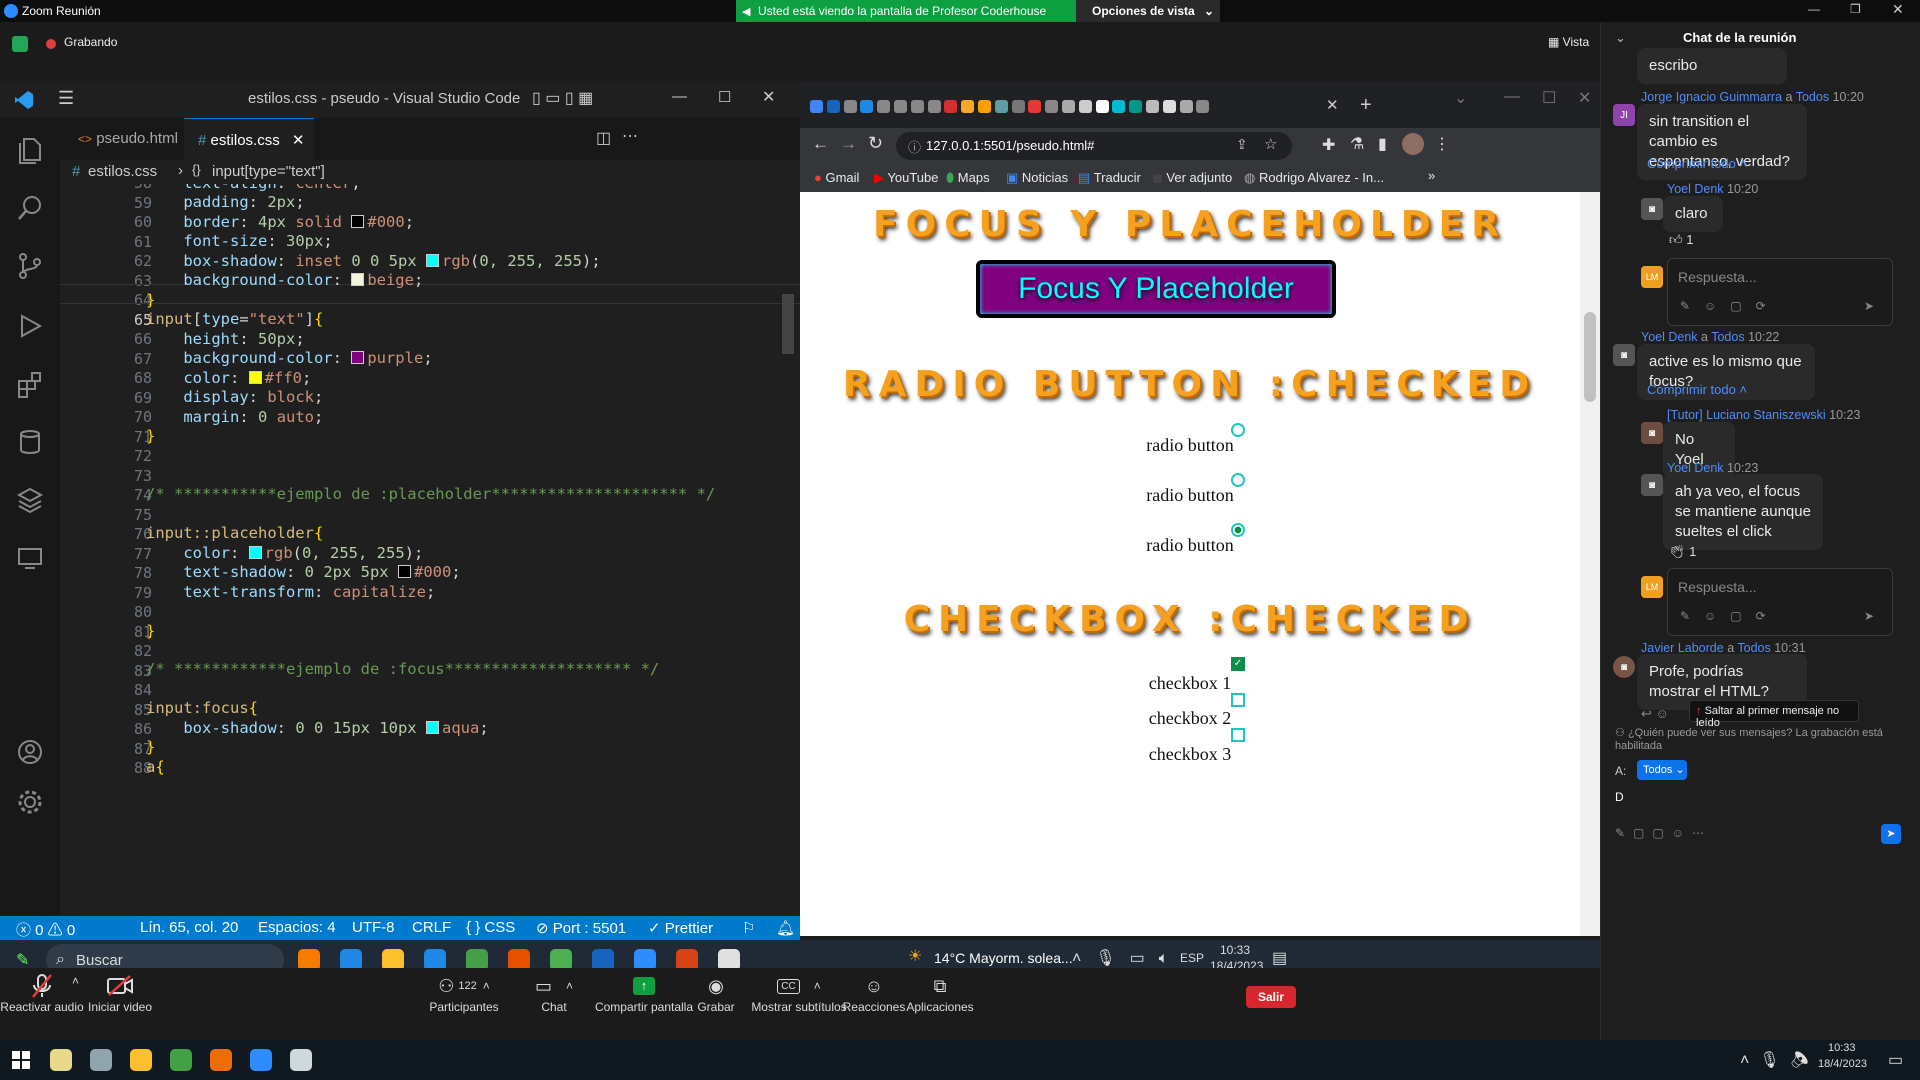 The image size is (1920, 1080). I want to click on account-icon, so click(30, 752).